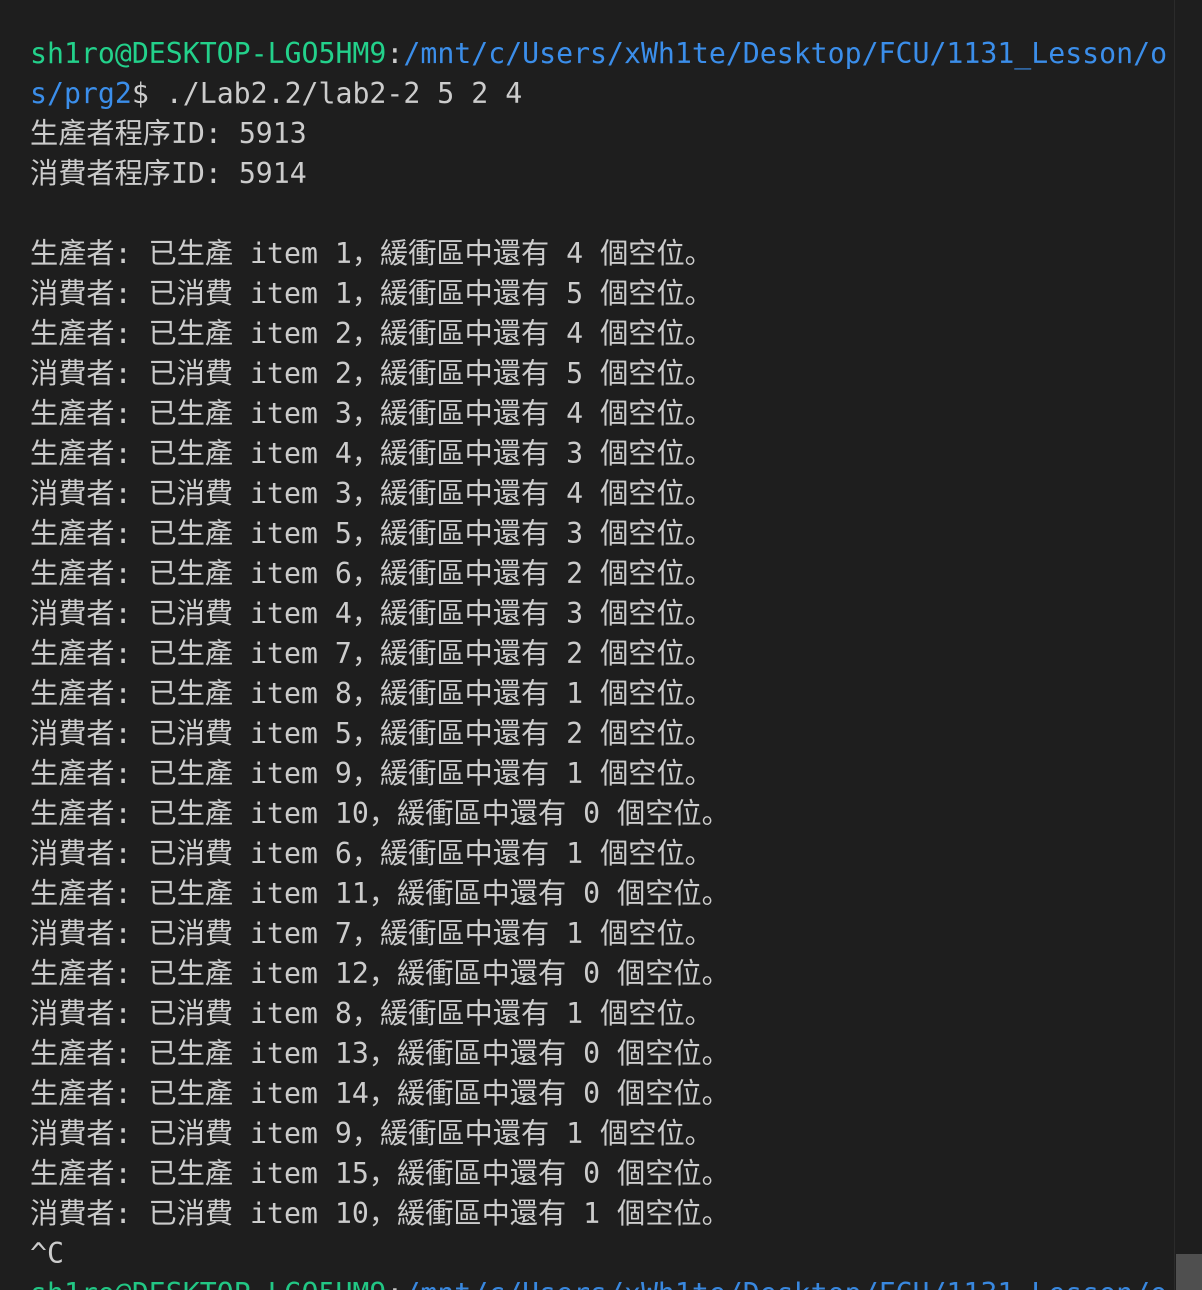 This screenshot has height=1290, width=1202. I want to click on prompt-line-2: s/prg2$ ./Lab2.2/lab2-2 5 2 4, so click(276, 94).